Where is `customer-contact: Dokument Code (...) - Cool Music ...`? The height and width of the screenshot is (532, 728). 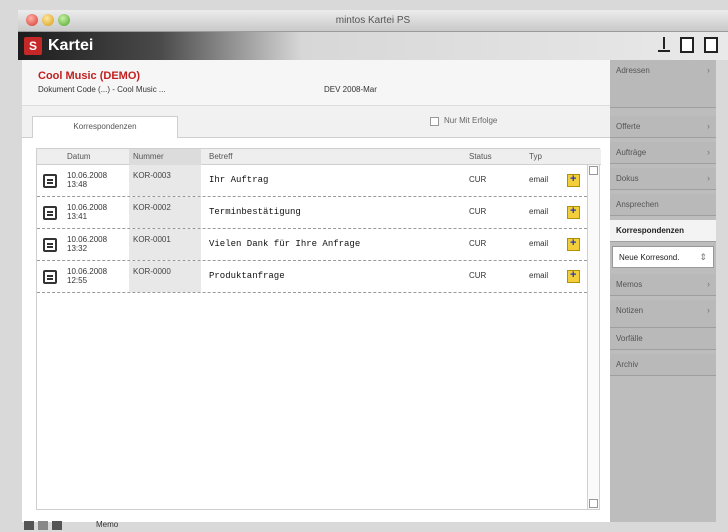 customer-contact: Dokument Code (...) - Cool Music ... is located at coordinates (102, 89).